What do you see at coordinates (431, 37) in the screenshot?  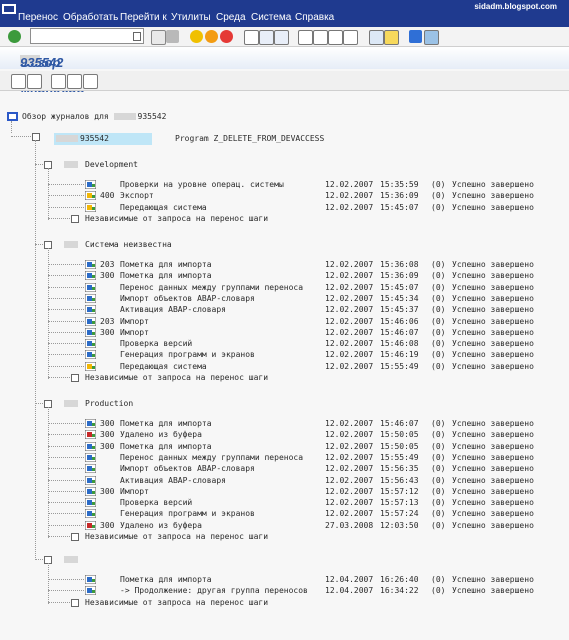 I see `layout-icon` at bounding box center [431, 37].